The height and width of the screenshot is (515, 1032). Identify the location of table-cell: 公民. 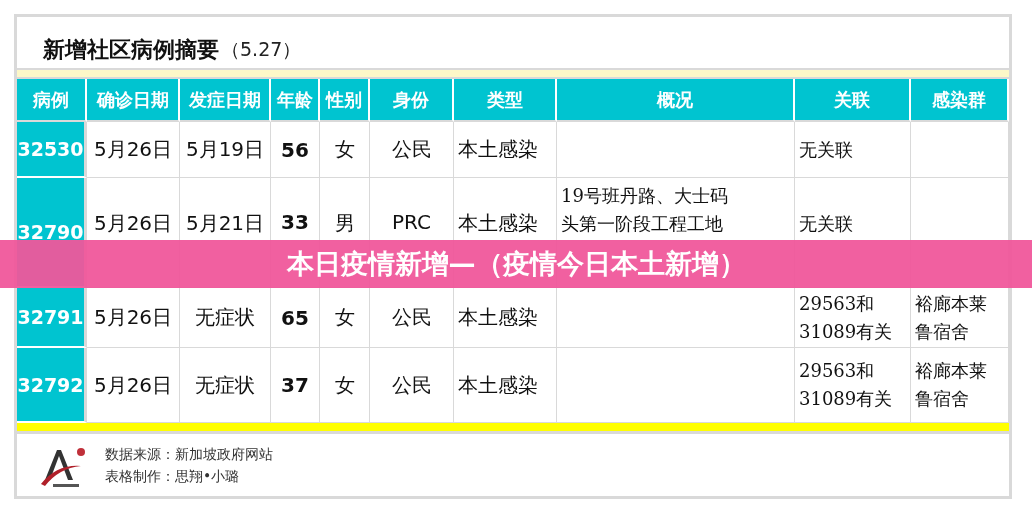
(412, 150).